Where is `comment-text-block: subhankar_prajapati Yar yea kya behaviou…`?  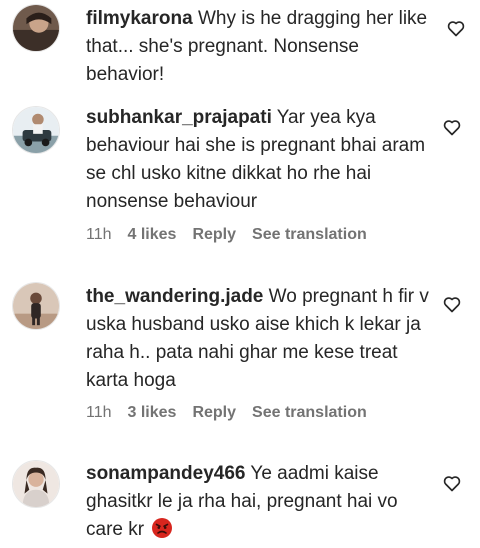 comment-text-block: subhankar_prajapati Yar yea kya behaviou… is located at coordinates (259, 160).